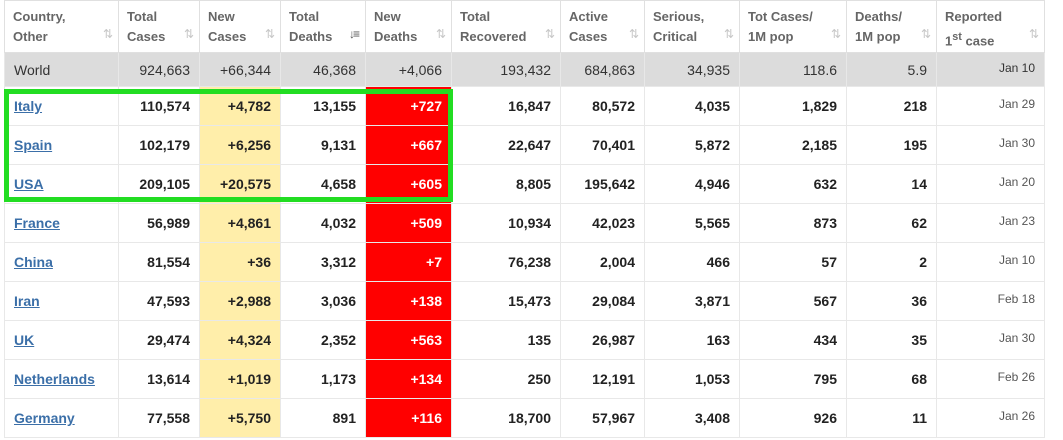 The height and width of the screenshot is (440, 1063). What do you see at coordinates (408, 106) in the screenshot?
I see `new-deaths-cell: +727` at bounding box center [408, 106].